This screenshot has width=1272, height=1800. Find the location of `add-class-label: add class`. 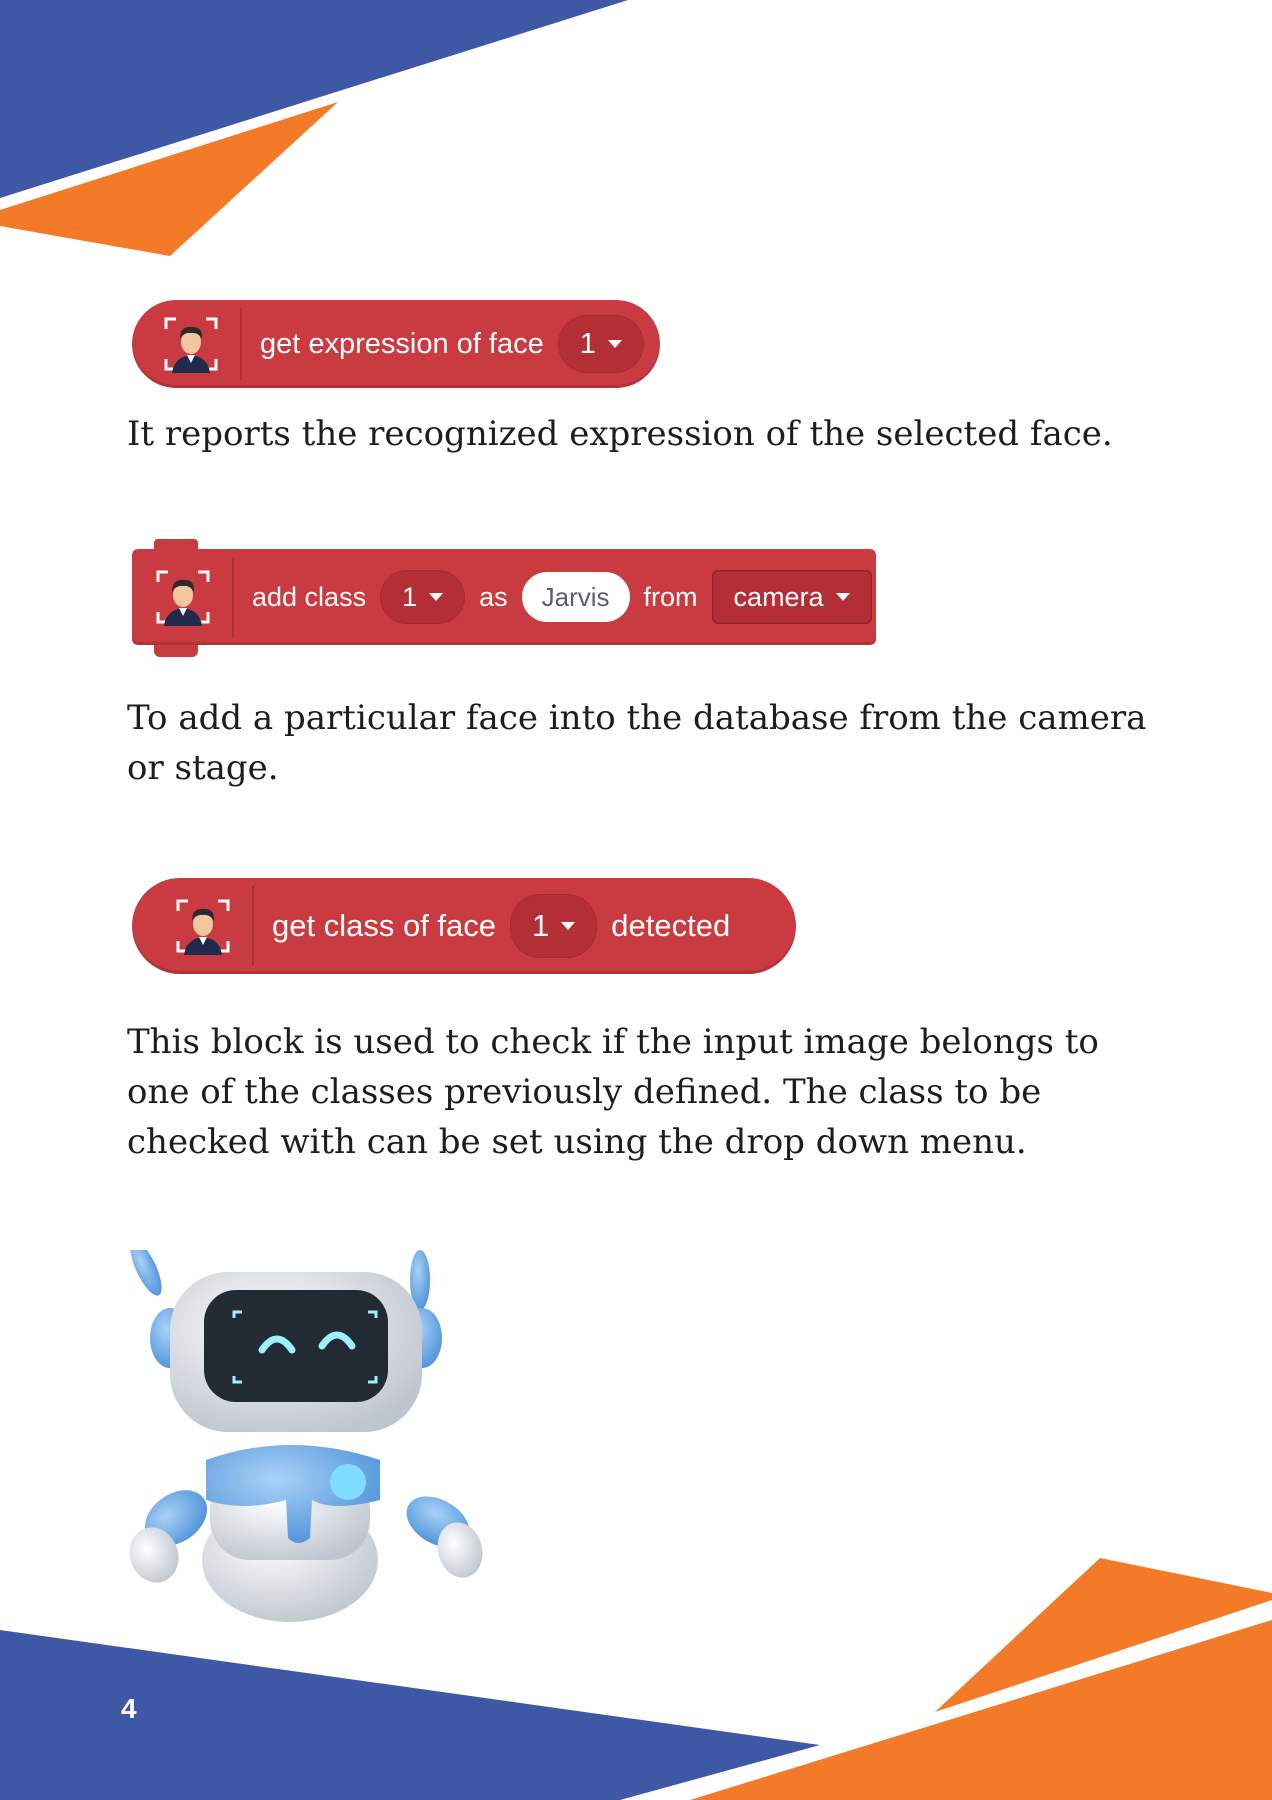

add-class-label: add class is located at coordinates (309, 596).